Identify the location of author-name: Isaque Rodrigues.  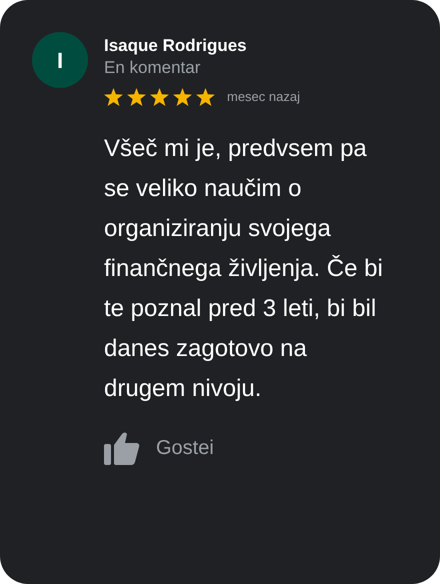
(176, 46).